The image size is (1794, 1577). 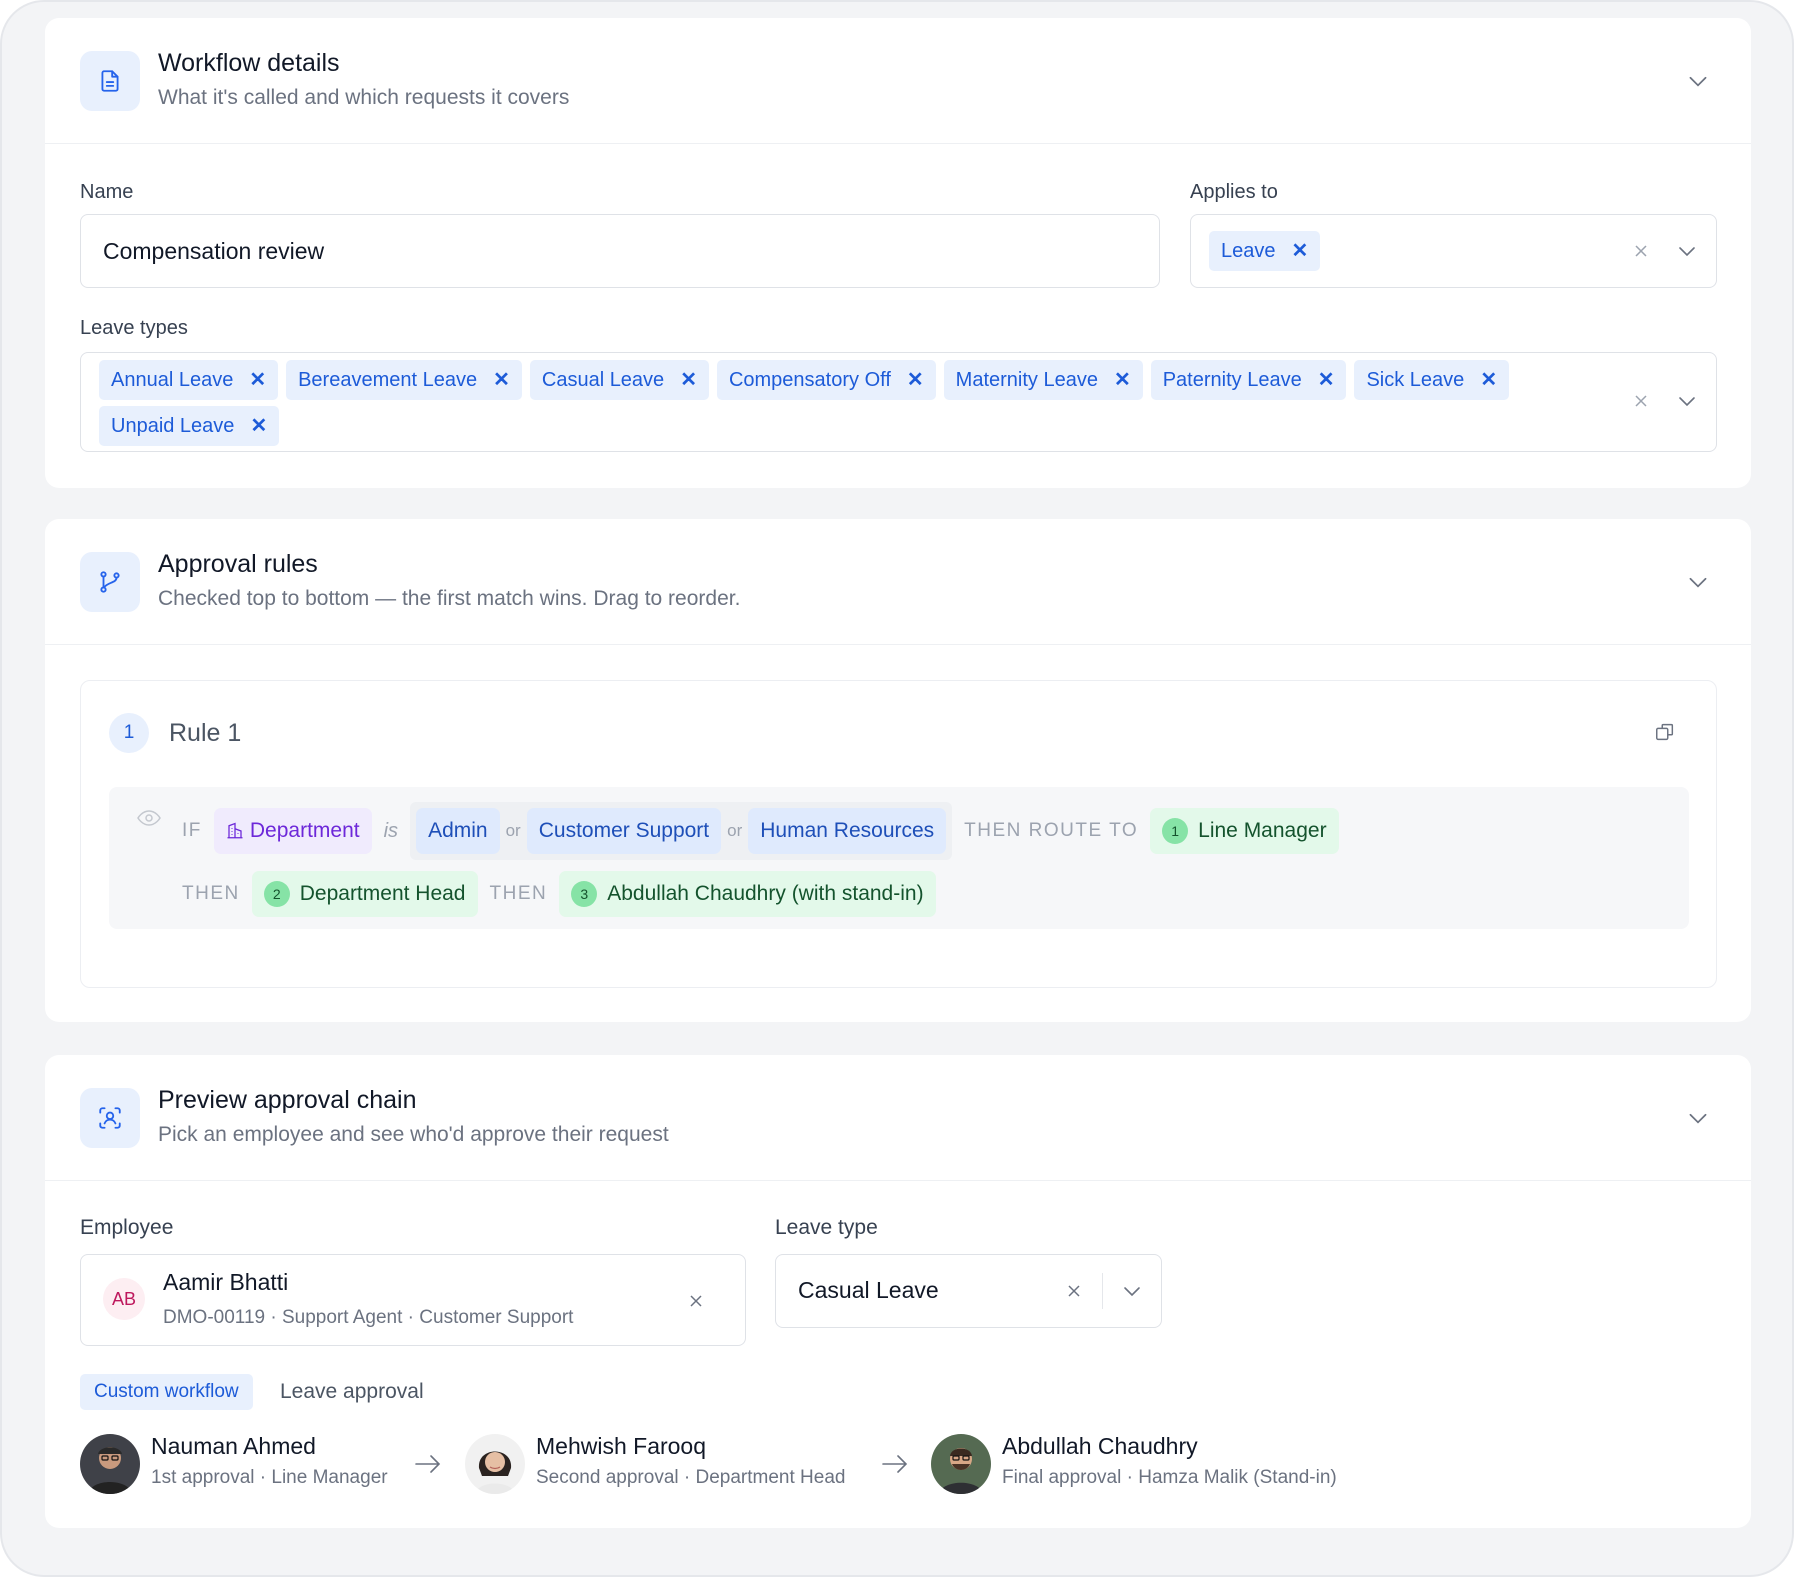 What do you see at coordinates (129, 733) in the screenshot?
I see `rule-number-badge: 1` at bounding box center [129, 733].